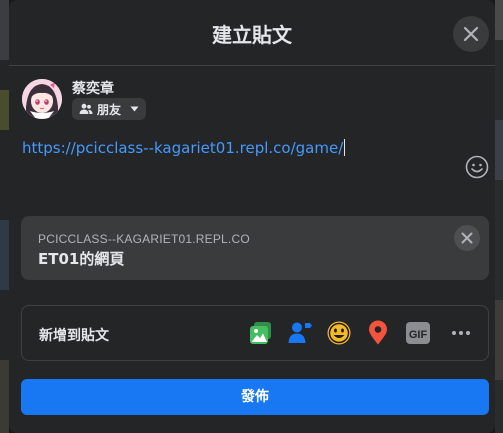 The height and width of the screenshot is (433, 503). I want to click on more-icon, so click(461, 333).